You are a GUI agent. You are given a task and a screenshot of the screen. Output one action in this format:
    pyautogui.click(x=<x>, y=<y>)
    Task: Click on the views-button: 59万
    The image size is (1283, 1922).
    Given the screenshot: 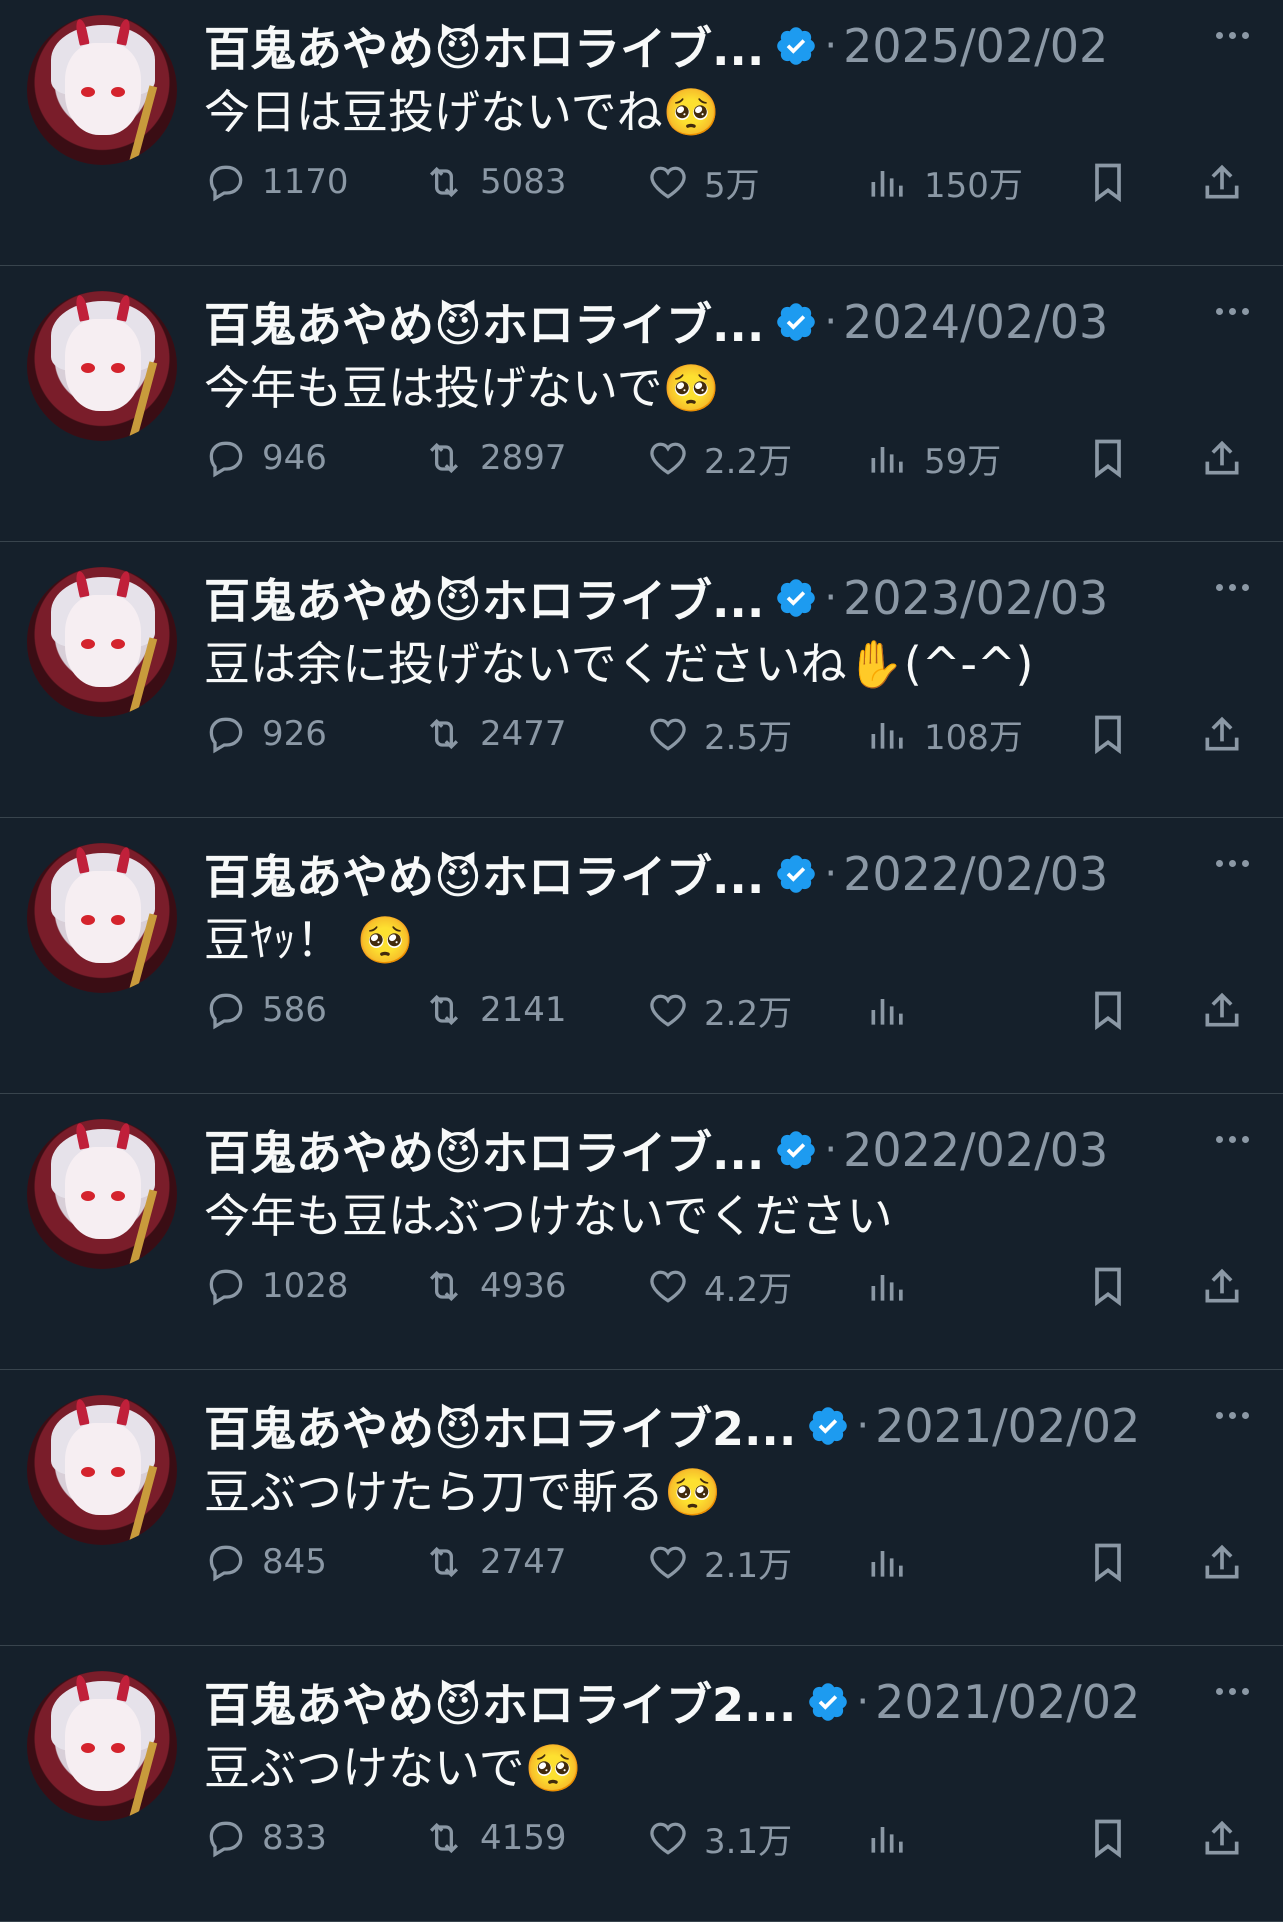 What is the action you would take?
    pyautogui.click(x=933, y=458)
    